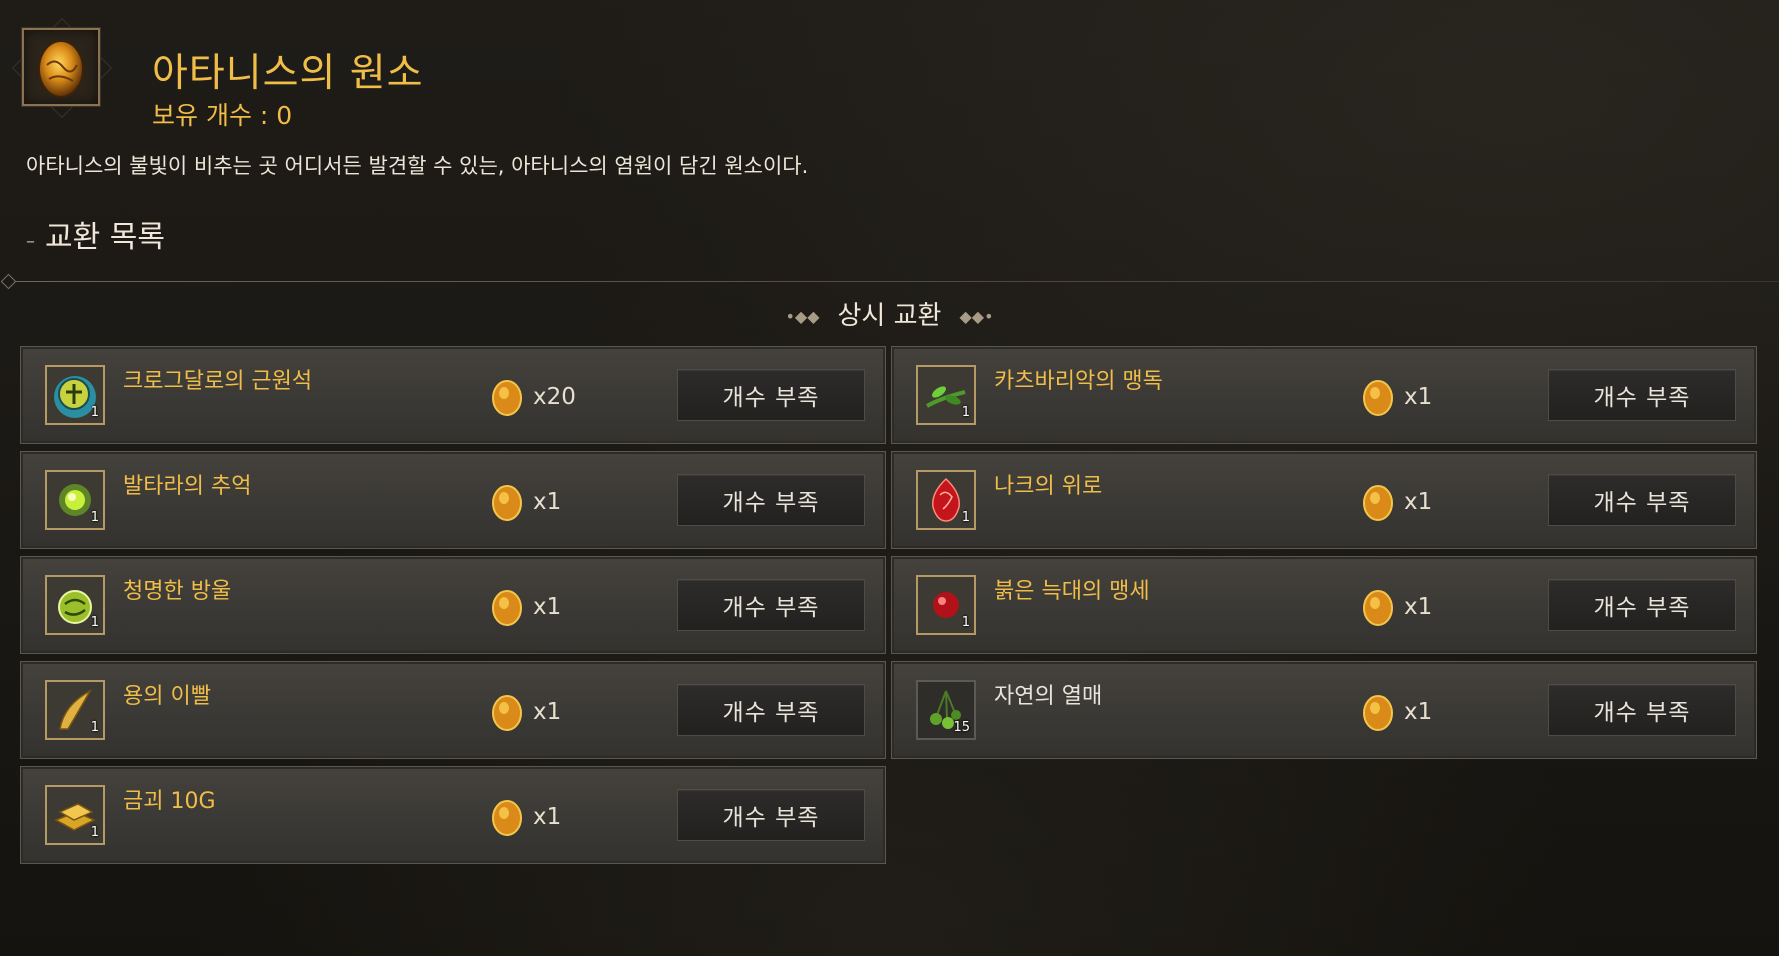 The width and height of the screenshot is (1779, 956). What do you see at coordinates (946, 710) in the screenshot?
I see `item-slot: 15` at bounding box center [946, 710].